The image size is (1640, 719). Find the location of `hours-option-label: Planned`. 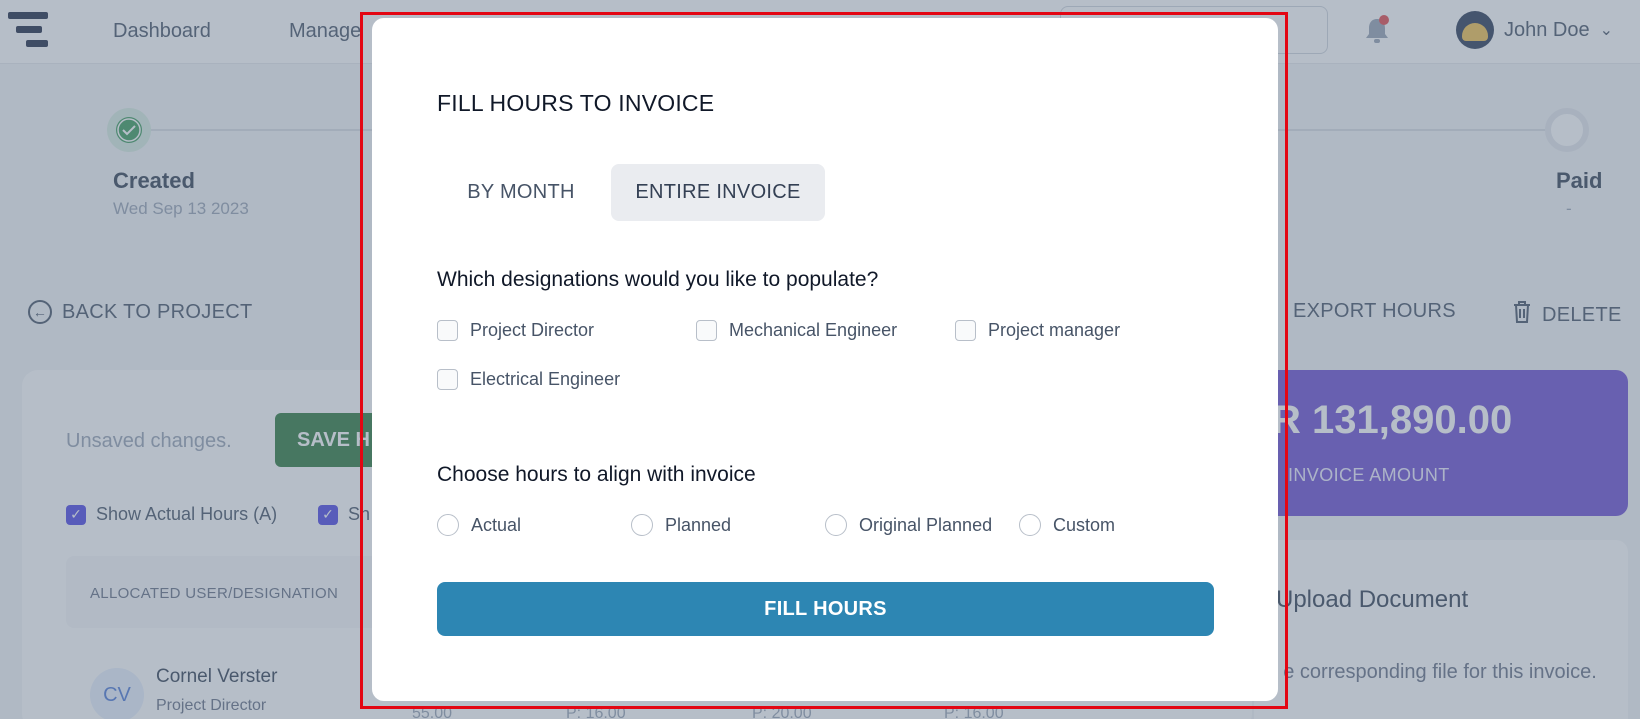

hours-option-label: Planned is located at coordinates (698, 524).